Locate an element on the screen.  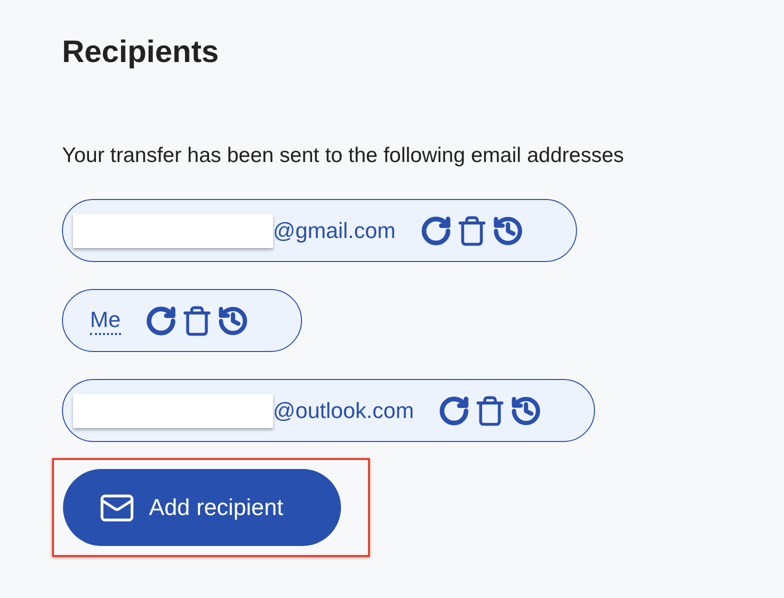
add-recipient-button: Add recipient is located at coordinates (202, 507).